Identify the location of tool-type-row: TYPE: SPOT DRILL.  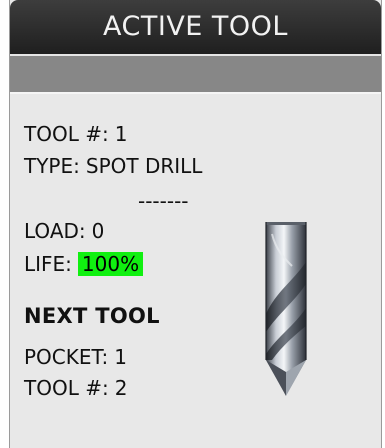
(113, 166).